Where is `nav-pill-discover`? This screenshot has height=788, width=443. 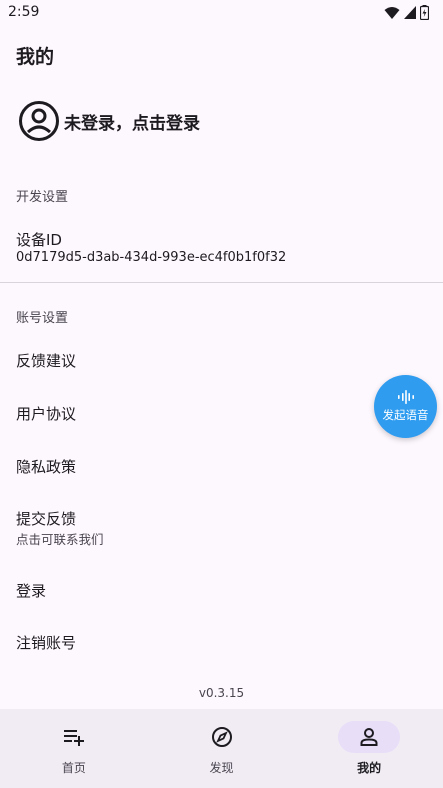 nav-pill-discover is located at coordinates (222, 737).